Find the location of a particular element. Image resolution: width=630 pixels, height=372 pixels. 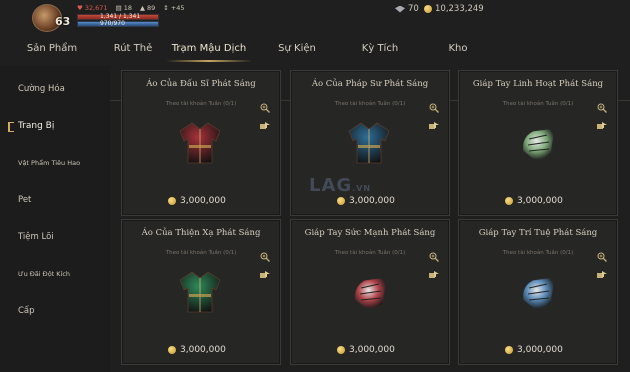

mp-bar: 970/970 is located at coordinates (118, 23).